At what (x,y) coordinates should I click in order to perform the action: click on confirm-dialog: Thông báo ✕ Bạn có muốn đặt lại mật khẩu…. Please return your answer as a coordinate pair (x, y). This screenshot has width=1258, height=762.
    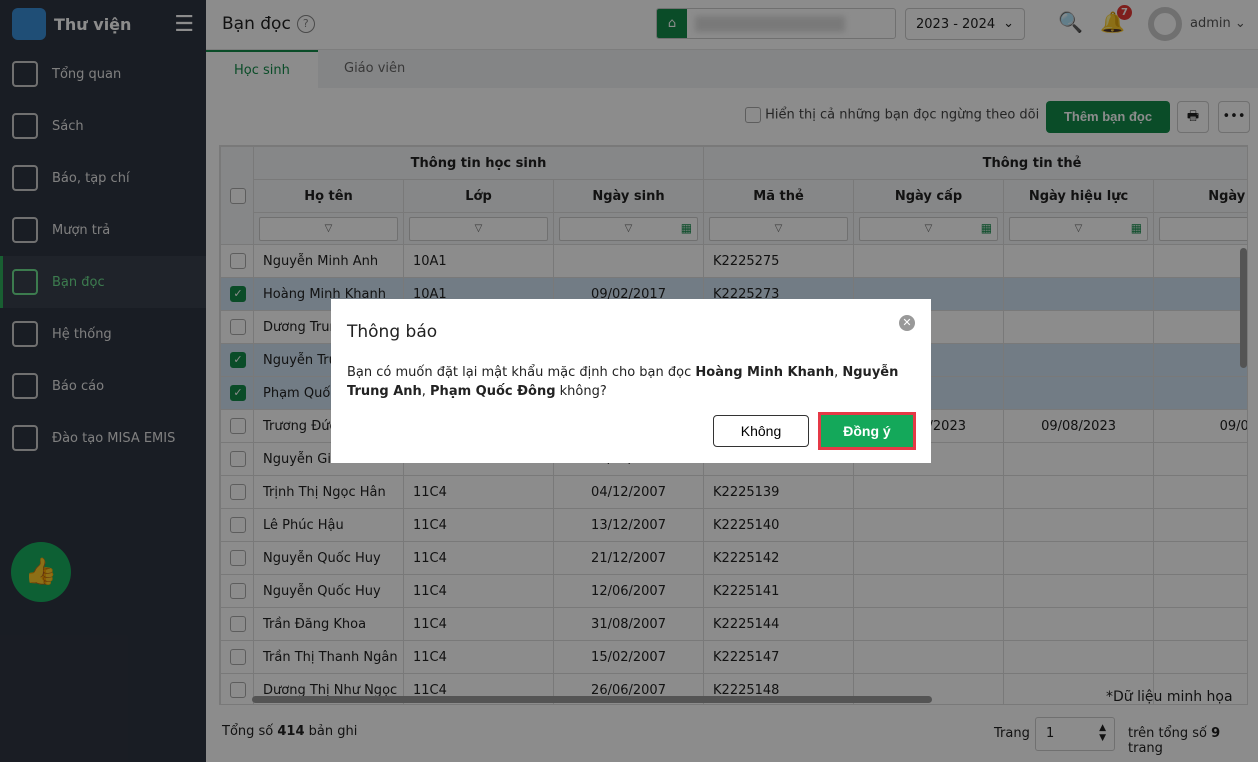
    Looking at the image, I should click on (631, 381).